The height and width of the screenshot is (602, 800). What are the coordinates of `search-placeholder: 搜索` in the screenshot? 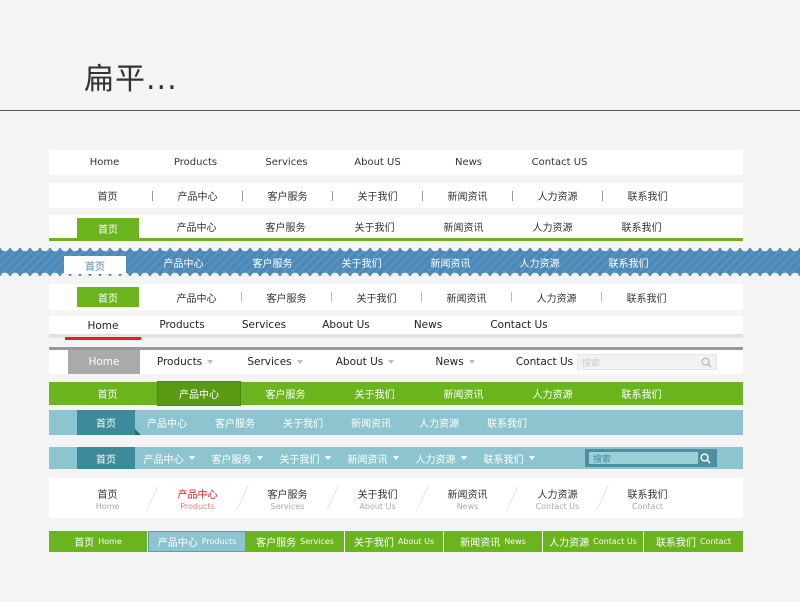 It's located at (591, 363).